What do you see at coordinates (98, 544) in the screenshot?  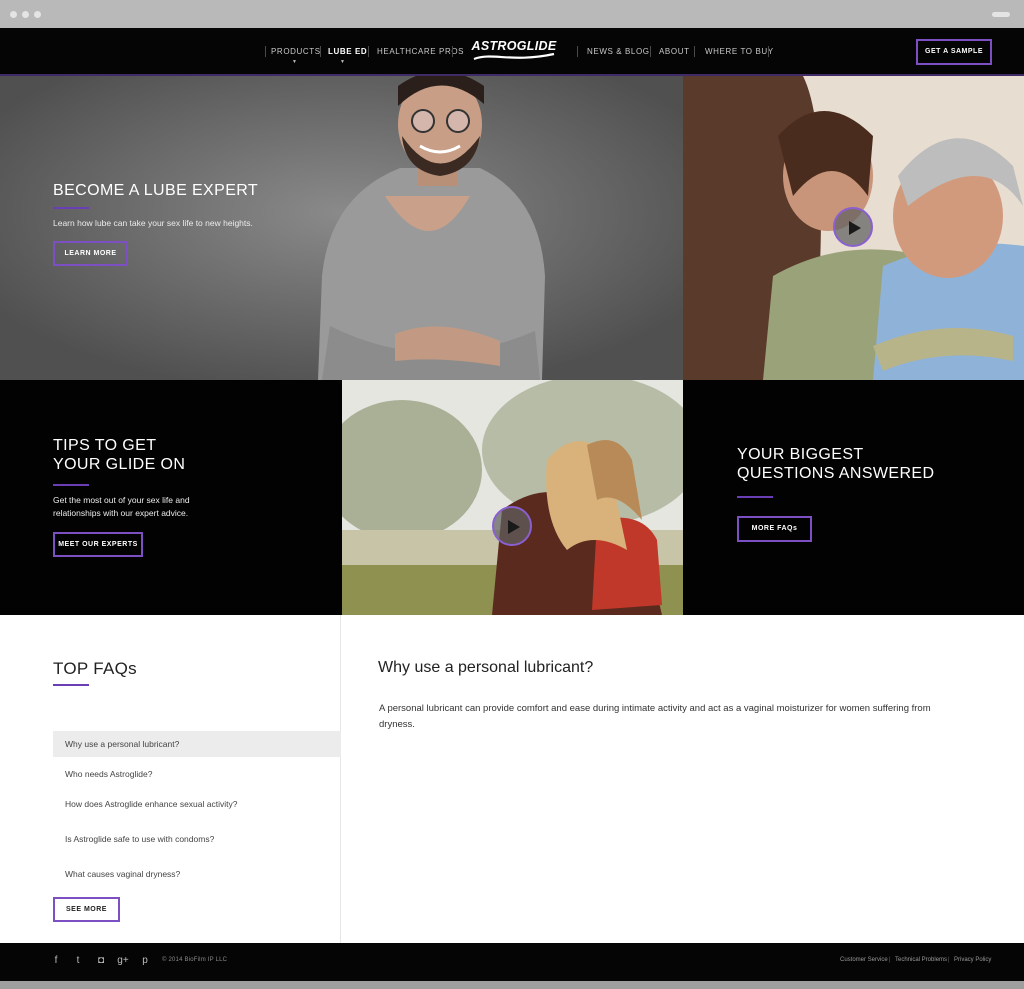 I see `meet-our-experts-button: MEET OUR EXPERTS` at bounding box center [98, 544].